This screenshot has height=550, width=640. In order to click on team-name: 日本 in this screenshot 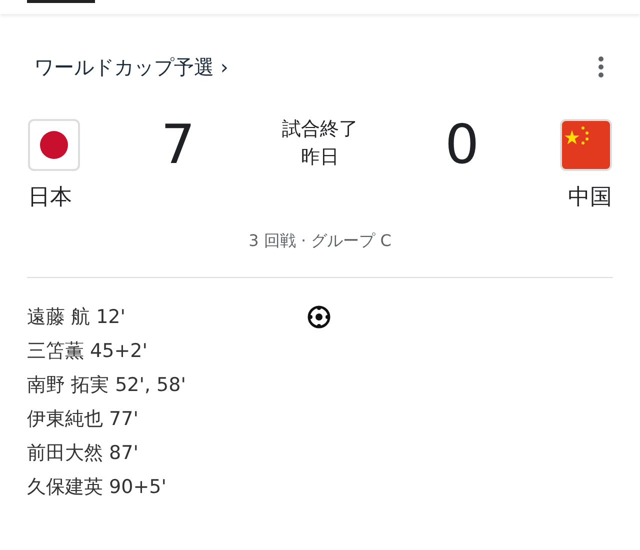, I will do `click(50, 198)`.